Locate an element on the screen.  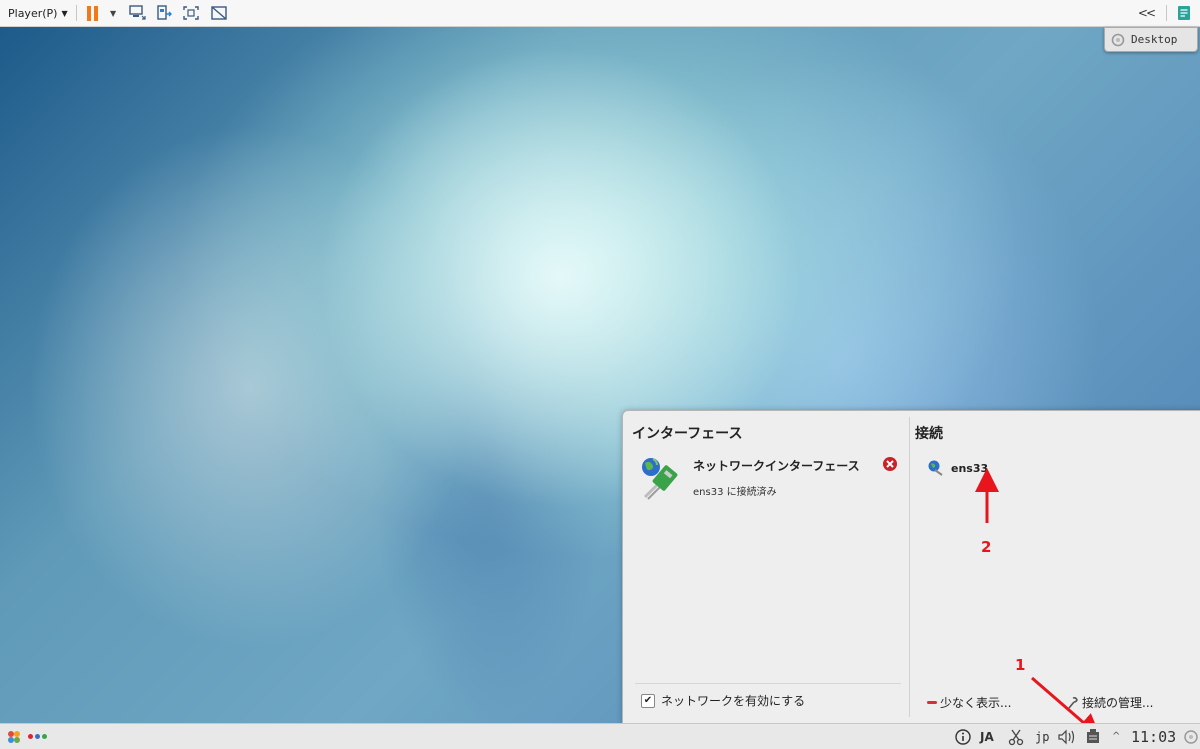
clipboard-scissors-icon is located at coordinates (1016, 736).